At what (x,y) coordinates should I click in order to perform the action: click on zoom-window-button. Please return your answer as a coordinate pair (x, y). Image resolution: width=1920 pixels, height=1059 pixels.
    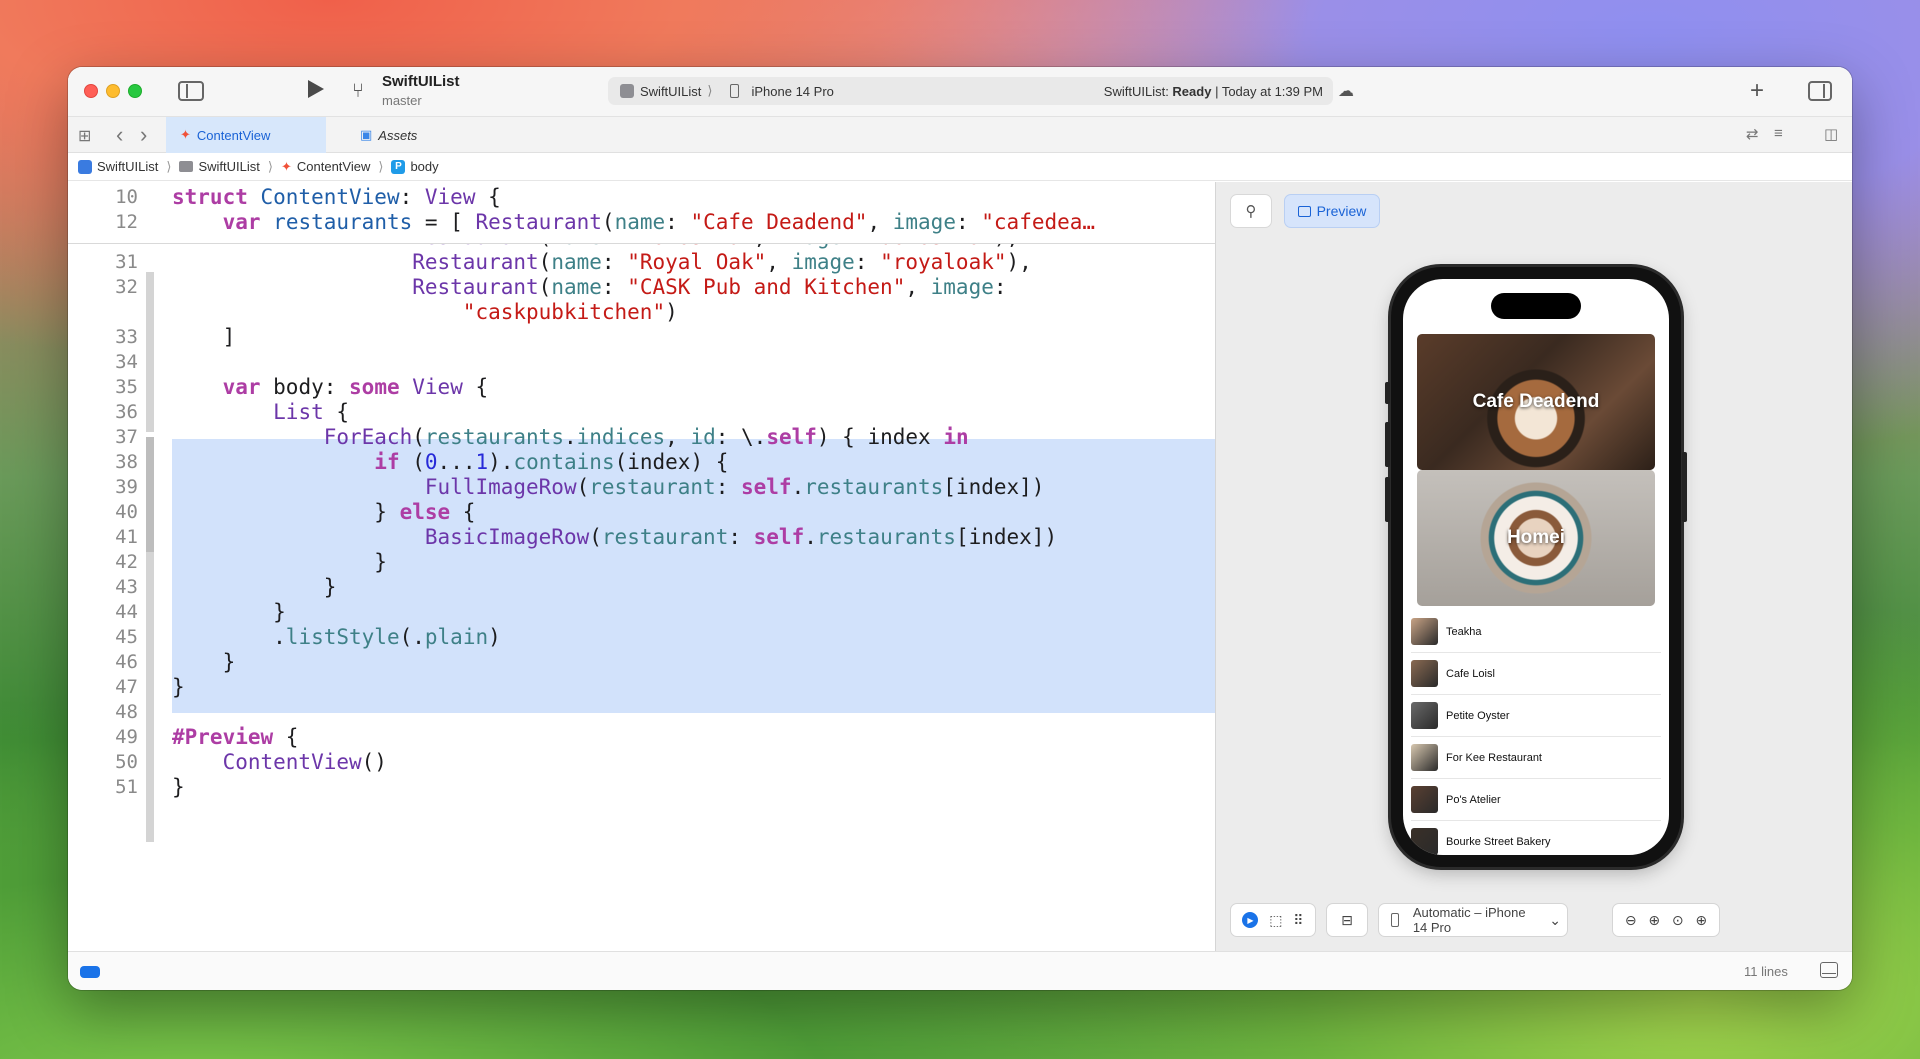
    Looking at the image, I should click on (135, 91).